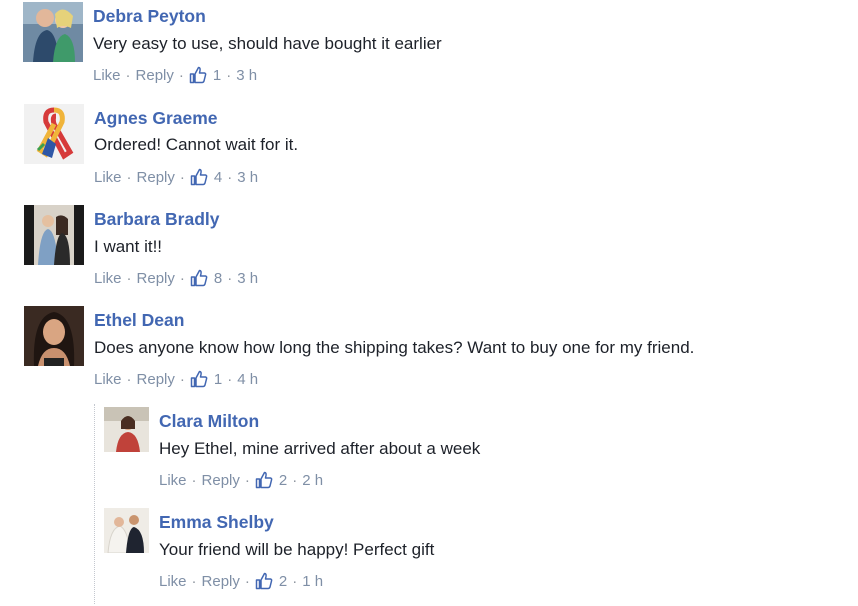  What do you see at coordinates (156, 219) in the screenshot?
I see `commenter-name: Barbara Bradly` at bounding box center [156, 219].